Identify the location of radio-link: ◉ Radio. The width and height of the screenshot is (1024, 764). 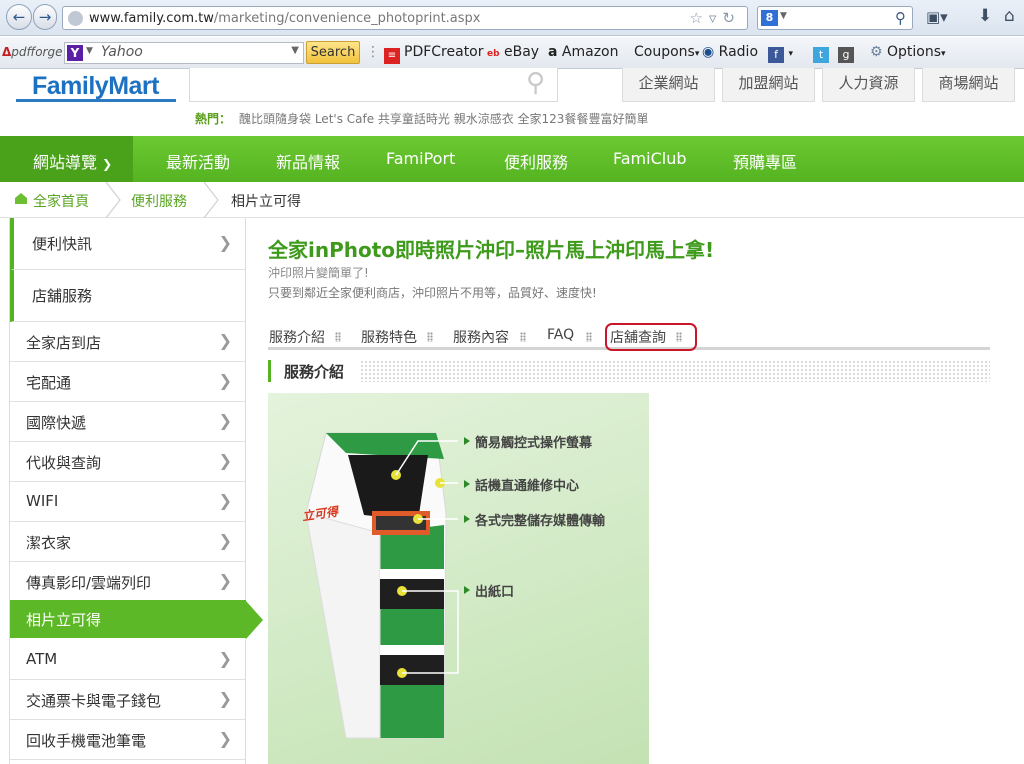
(730, 52).